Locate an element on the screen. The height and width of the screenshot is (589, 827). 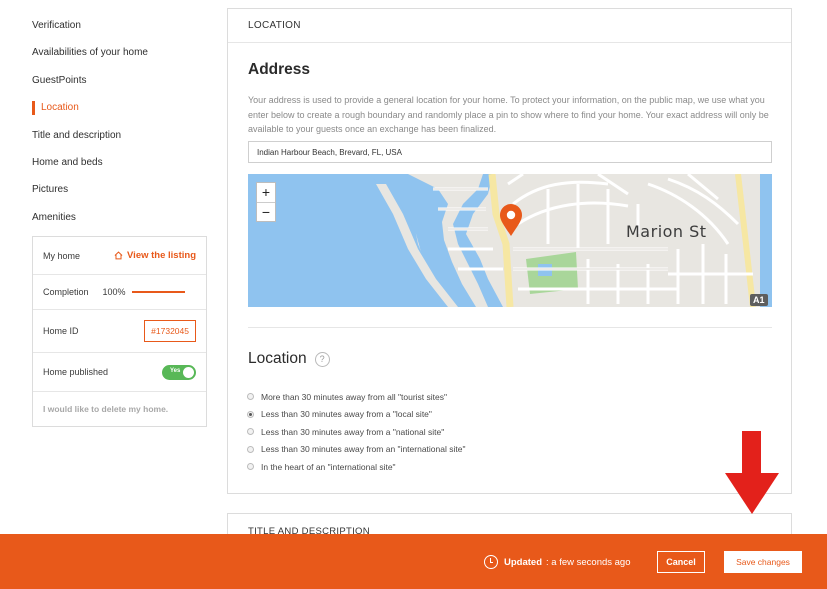
sidebar-item-location: Location is located at coordinates (119, 109).